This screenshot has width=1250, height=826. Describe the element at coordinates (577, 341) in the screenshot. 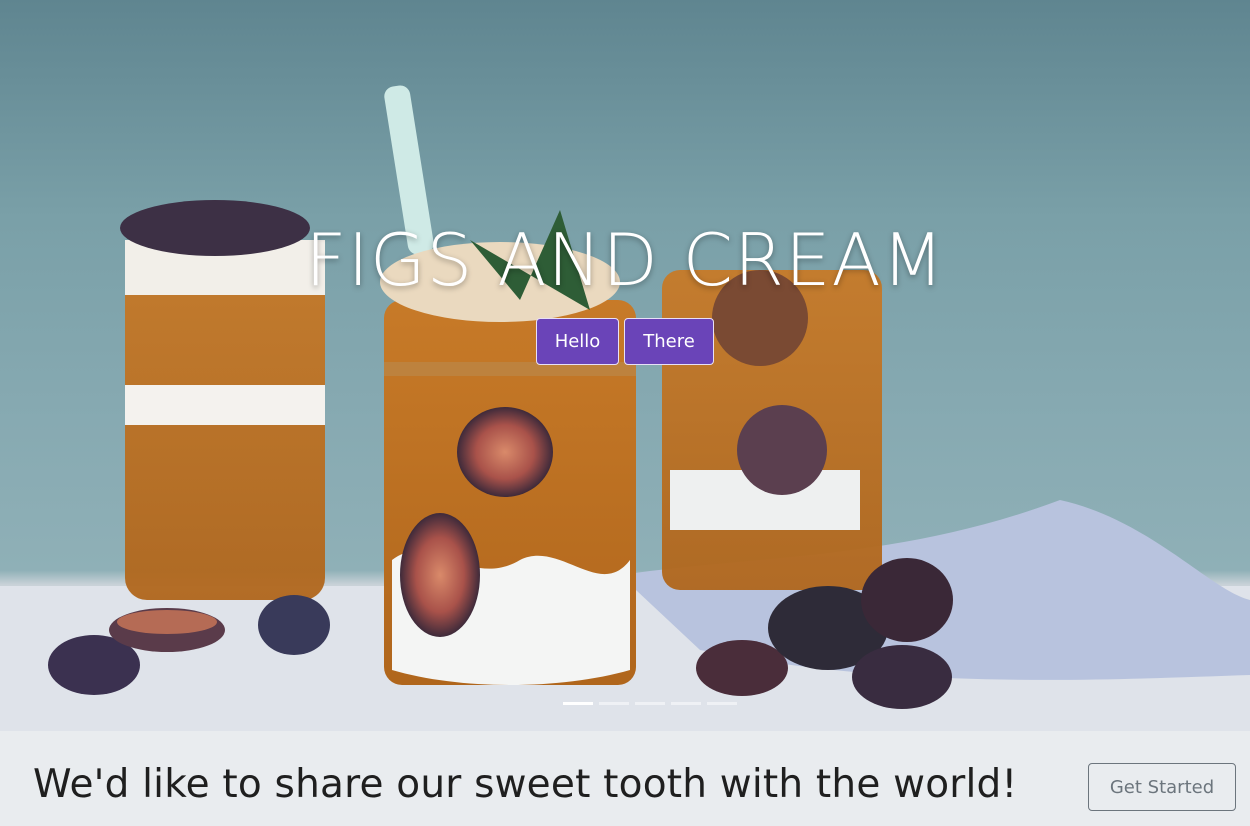

I see `hello-button: Hello` at that location.